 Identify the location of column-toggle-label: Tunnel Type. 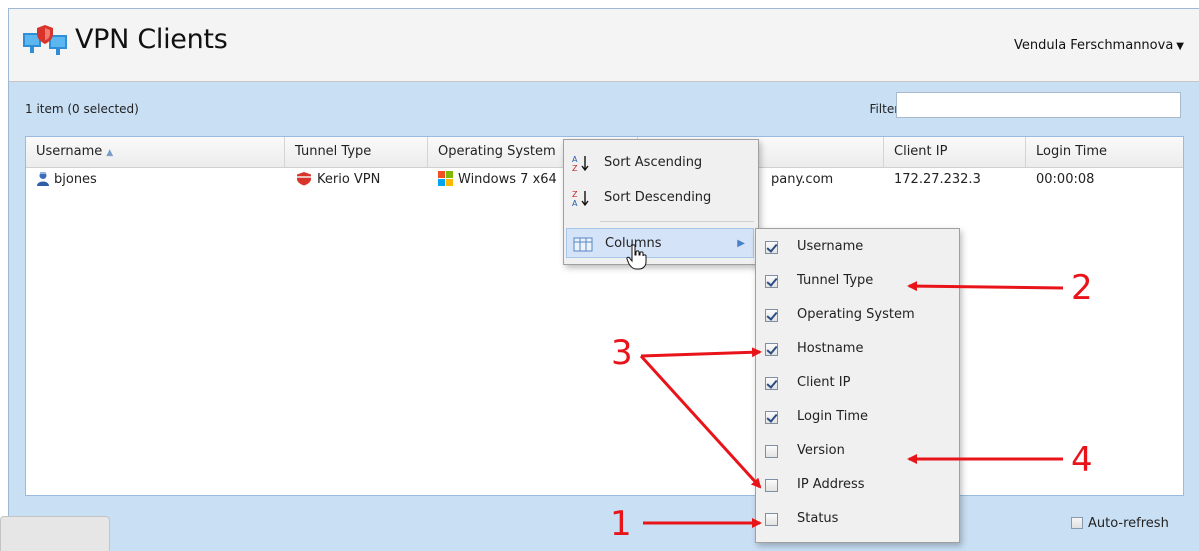
(835, 280).